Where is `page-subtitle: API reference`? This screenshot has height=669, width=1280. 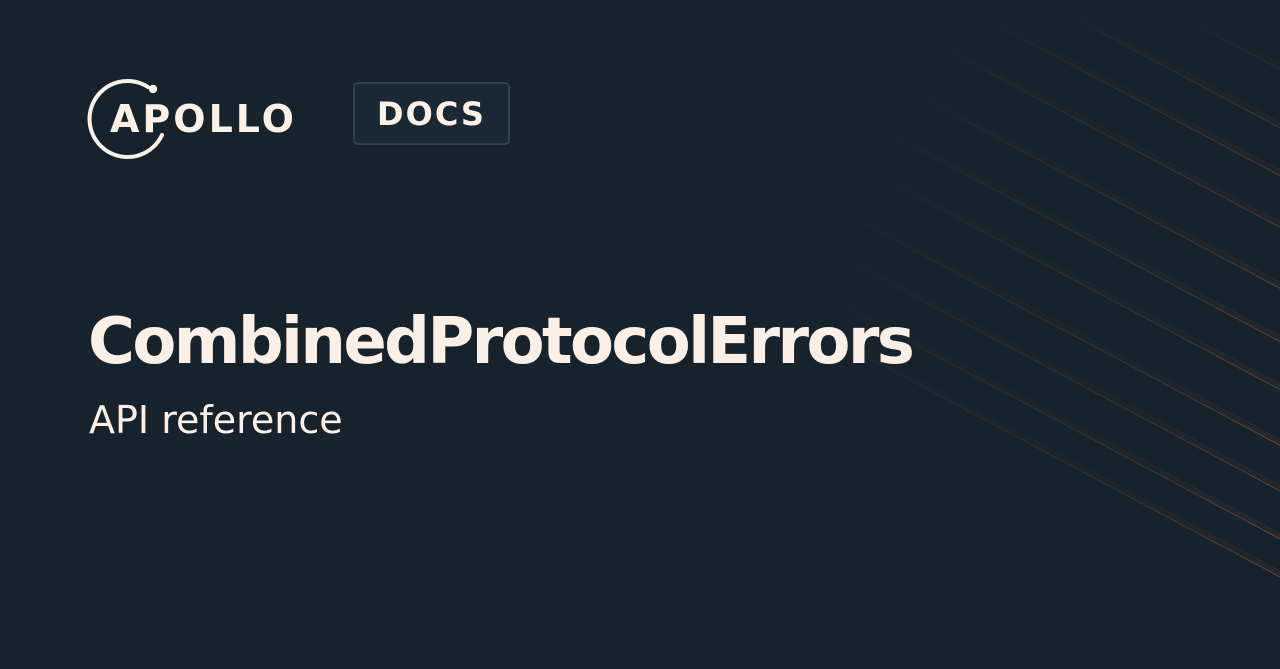
page-subtitle: API reference is located at coordinates (216, 420).